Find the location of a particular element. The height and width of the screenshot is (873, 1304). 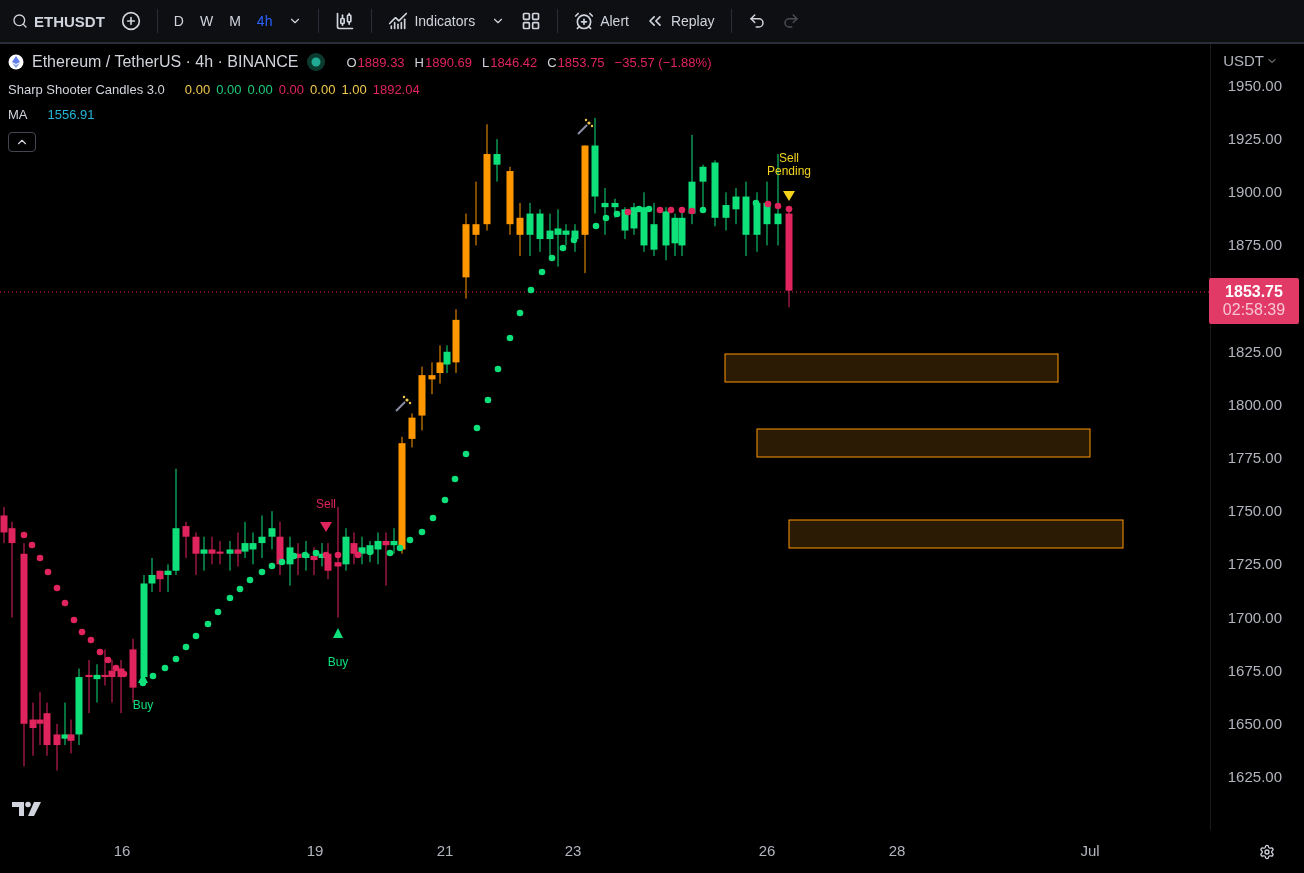

interval-tab: M is located at coordinates (235, 21).